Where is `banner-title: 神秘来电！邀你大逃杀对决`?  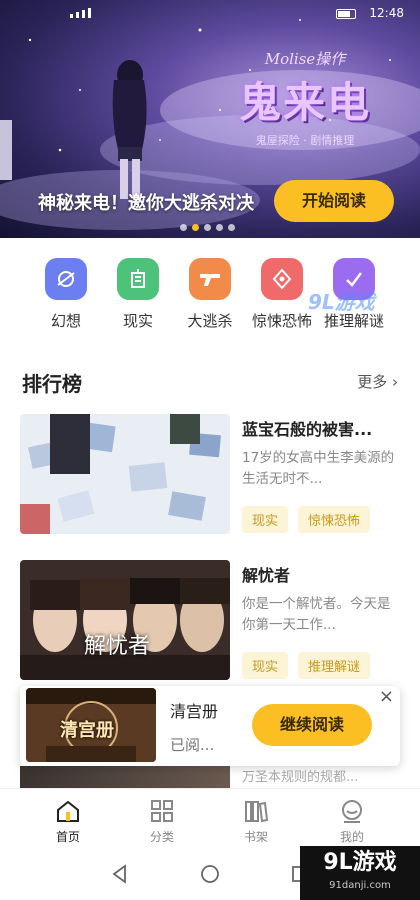
banner-title: 神秘来电！邀你大逃杀对决 is located at coordinates (146, 203).